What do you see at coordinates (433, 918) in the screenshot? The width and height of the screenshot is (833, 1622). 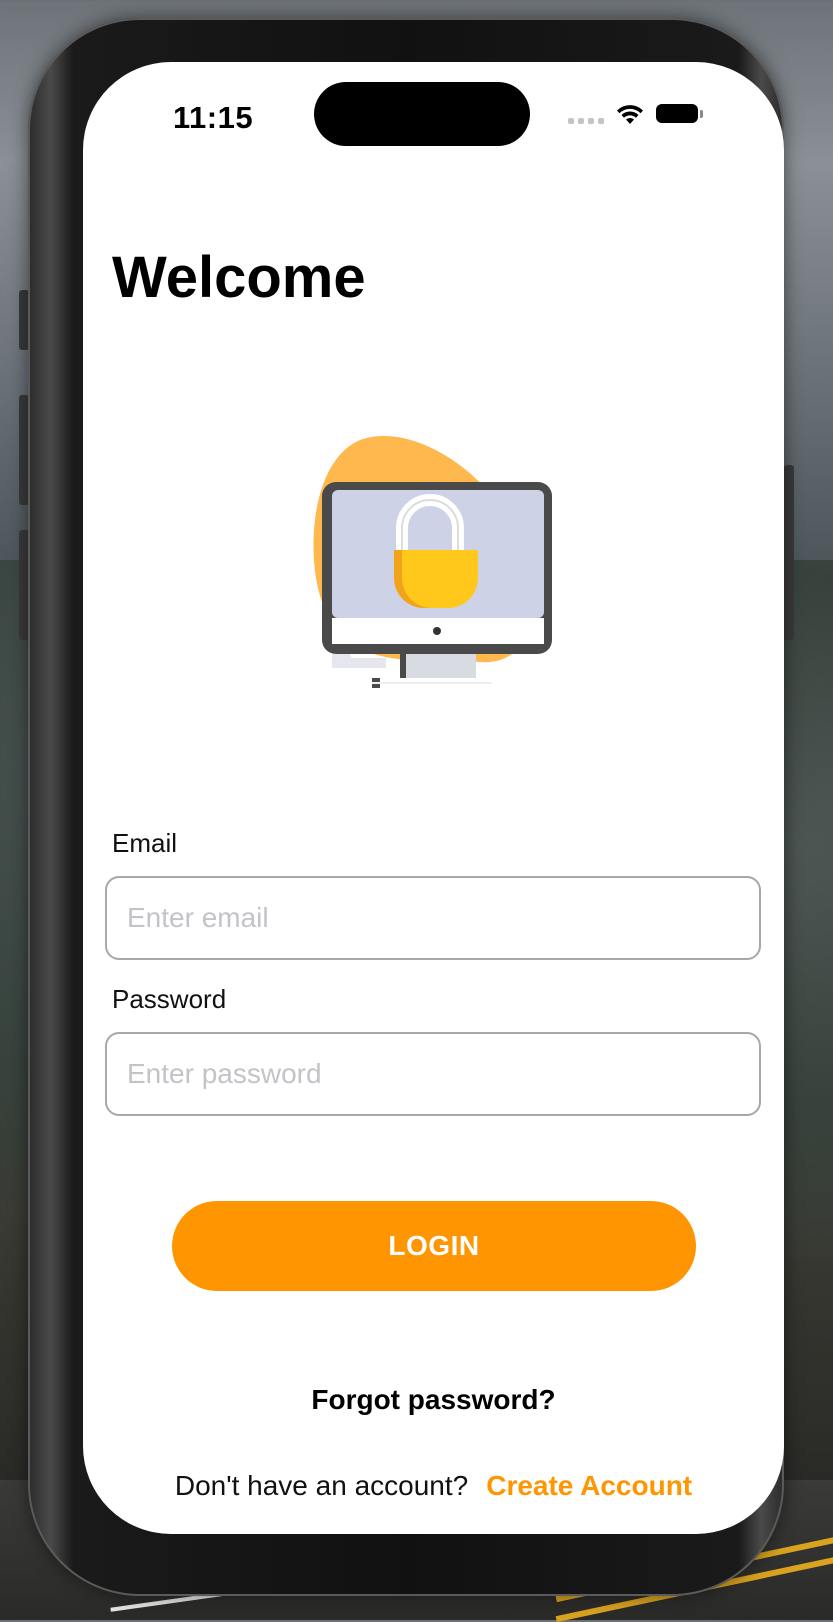 I see `email-field` at bounding box center [433, 918].